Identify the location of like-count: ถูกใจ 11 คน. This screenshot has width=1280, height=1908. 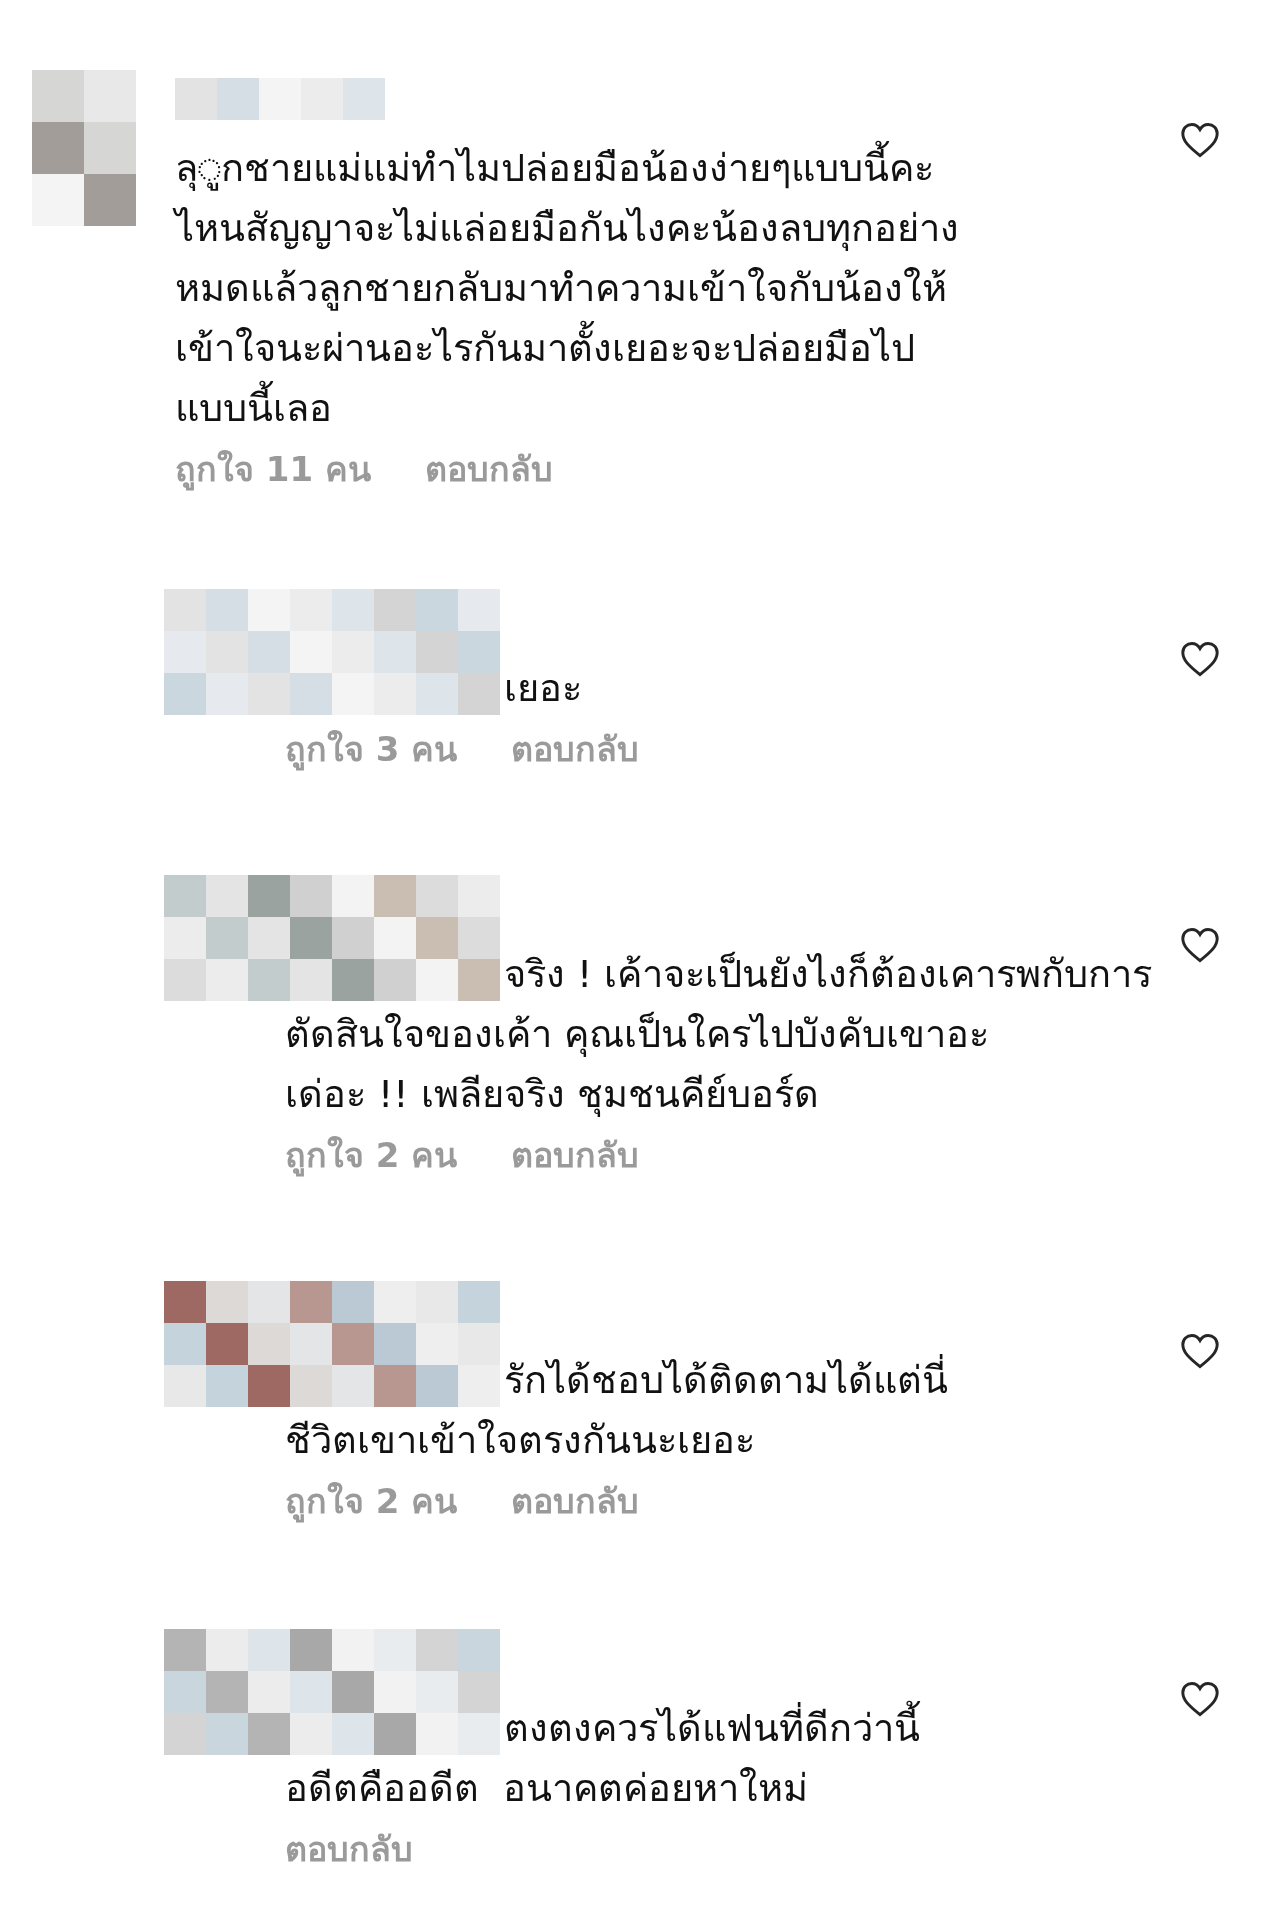
(273, 469).